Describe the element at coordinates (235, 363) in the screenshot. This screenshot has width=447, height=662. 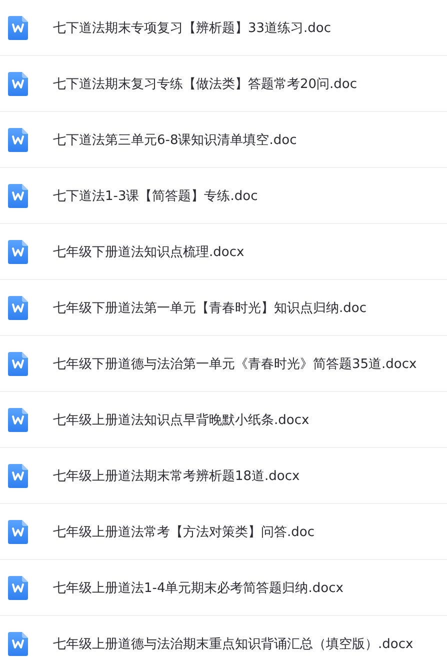
I see `file-name: 七年级下册道德与法治第一单元《青春时光》简答题35道.docx` at that location.